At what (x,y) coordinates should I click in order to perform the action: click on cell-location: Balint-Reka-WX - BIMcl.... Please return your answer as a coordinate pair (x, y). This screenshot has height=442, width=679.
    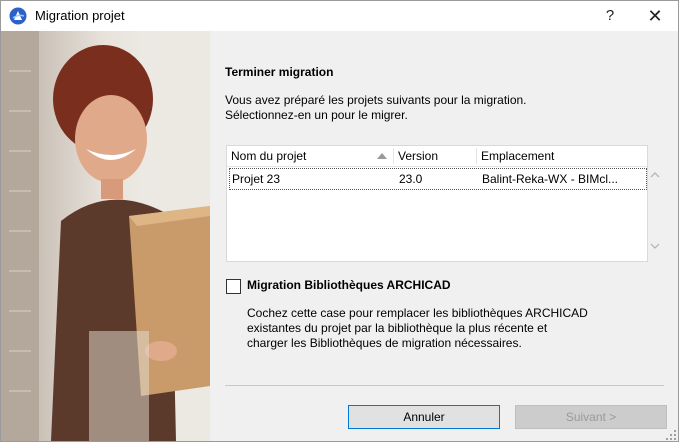
    Looking at the image, I should click on (550, 179).